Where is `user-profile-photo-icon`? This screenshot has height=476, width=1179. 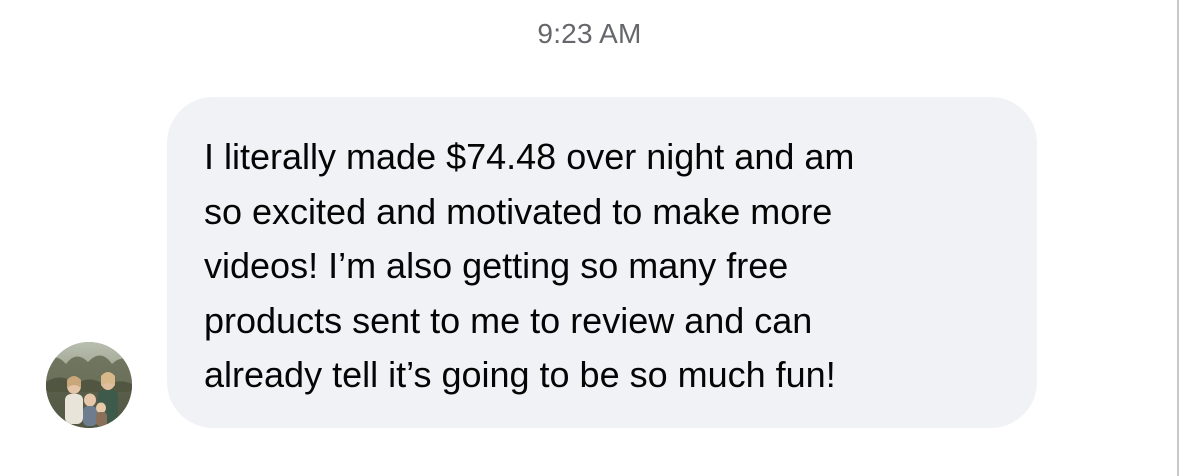
user-profile-photo-icon is located at coordinates (89, 385).